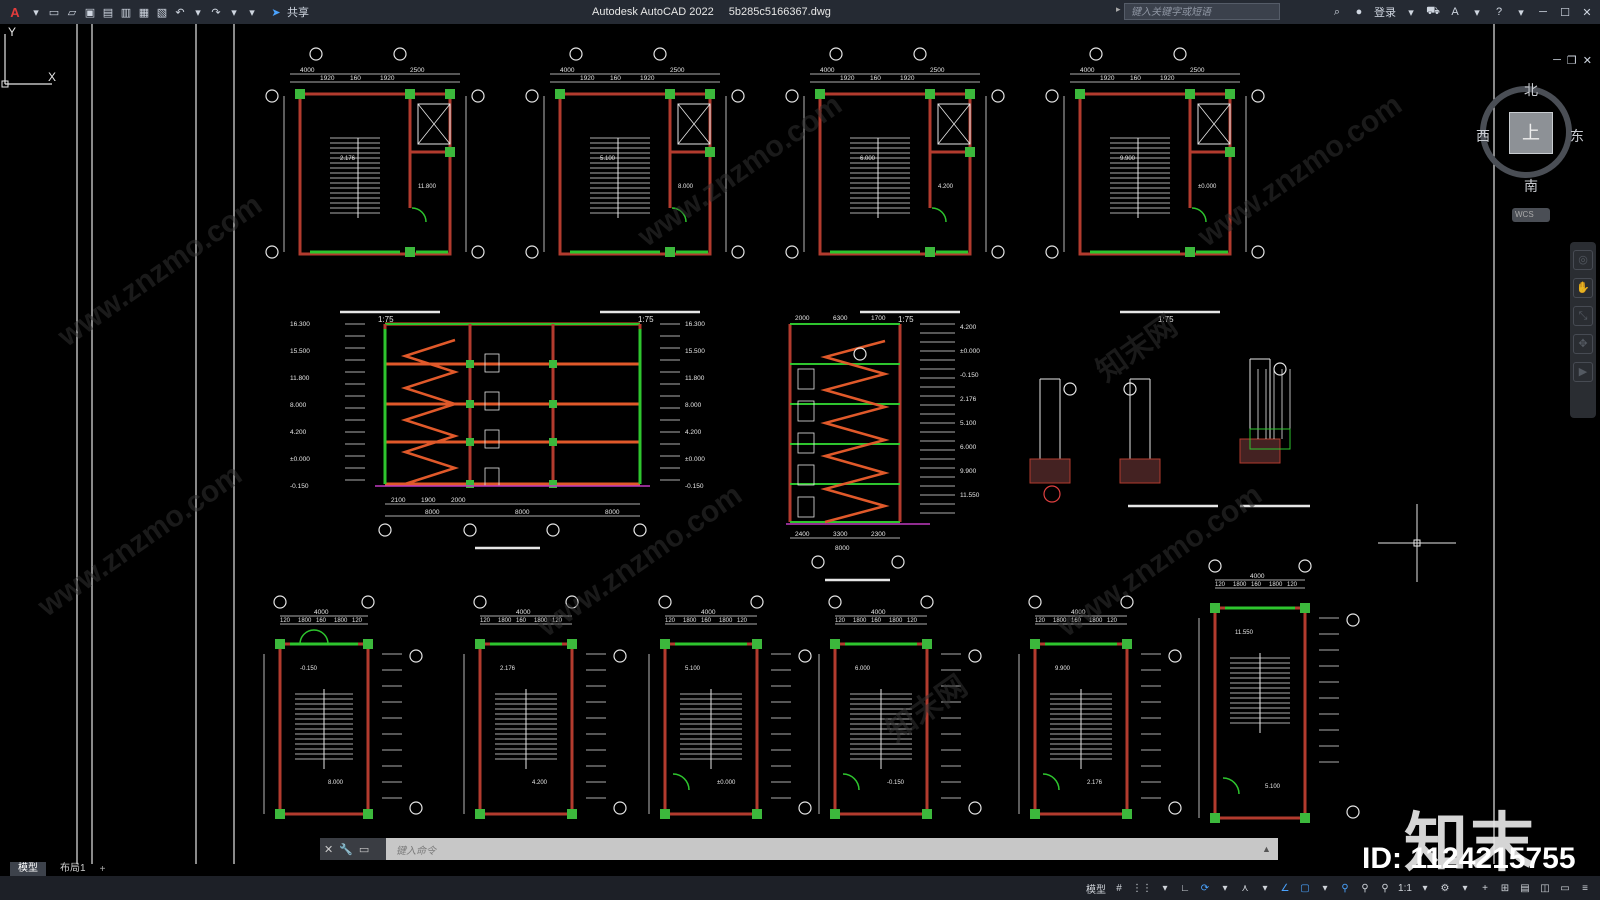 The image size is (1600, 900). I want to click on model-space-button: 模型, so click(1096, 888).